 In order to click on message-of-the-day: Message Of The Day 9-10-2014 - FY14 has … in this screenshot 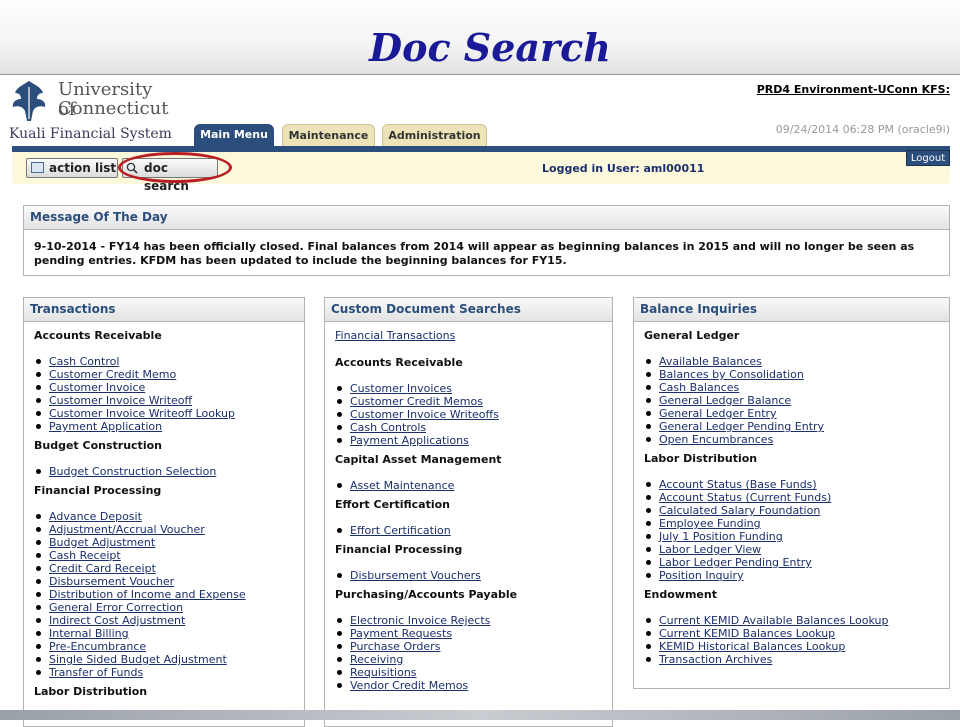, I will do `click(486, 240)`.